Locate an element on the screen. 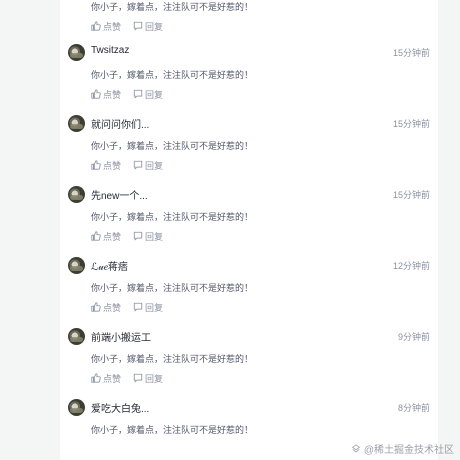 This screenshot has width=460, height=460. comment-item: 先new一个... 15分钟前 你小子，嫁着点，注注队可不是好惹的！ 点赞 回复 is located at coordinates (249, 215).